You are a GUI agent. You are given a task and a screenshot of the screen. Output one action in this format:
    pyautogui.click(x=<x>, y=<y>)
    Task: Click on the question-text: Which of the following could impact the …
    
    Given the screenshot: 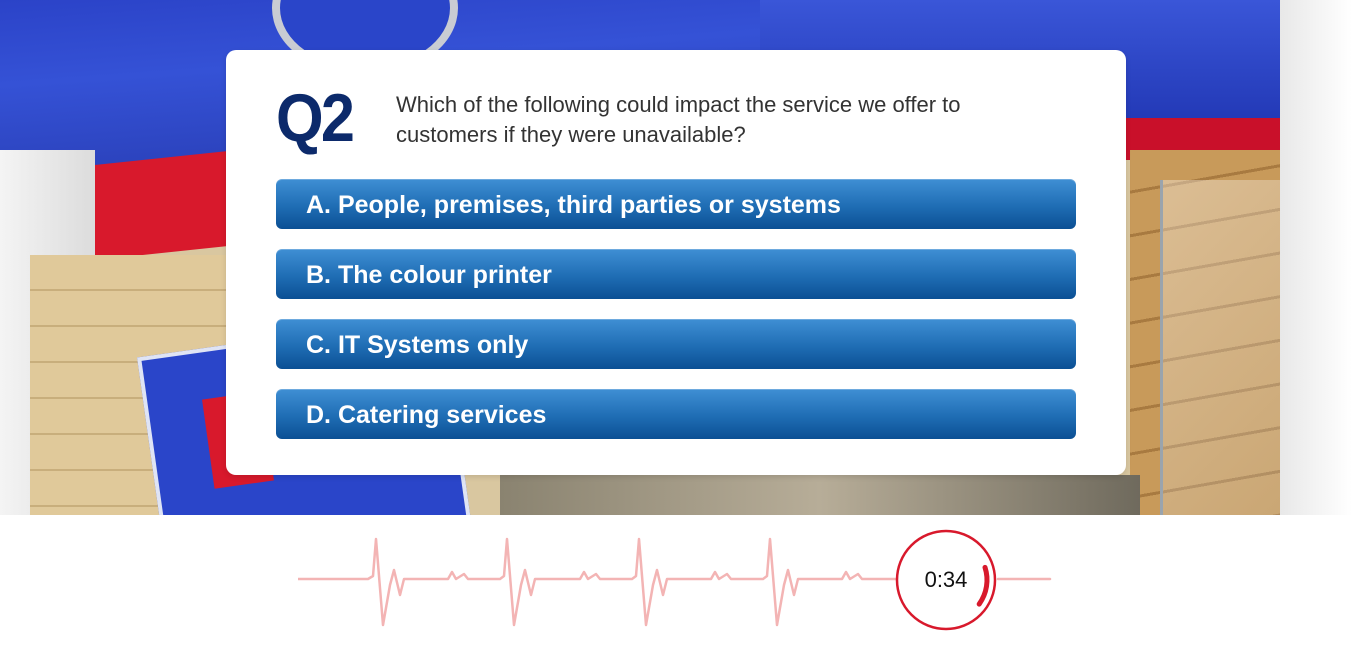 What is the action you would take?
    pyautogui.click(x=678, y=119)
    